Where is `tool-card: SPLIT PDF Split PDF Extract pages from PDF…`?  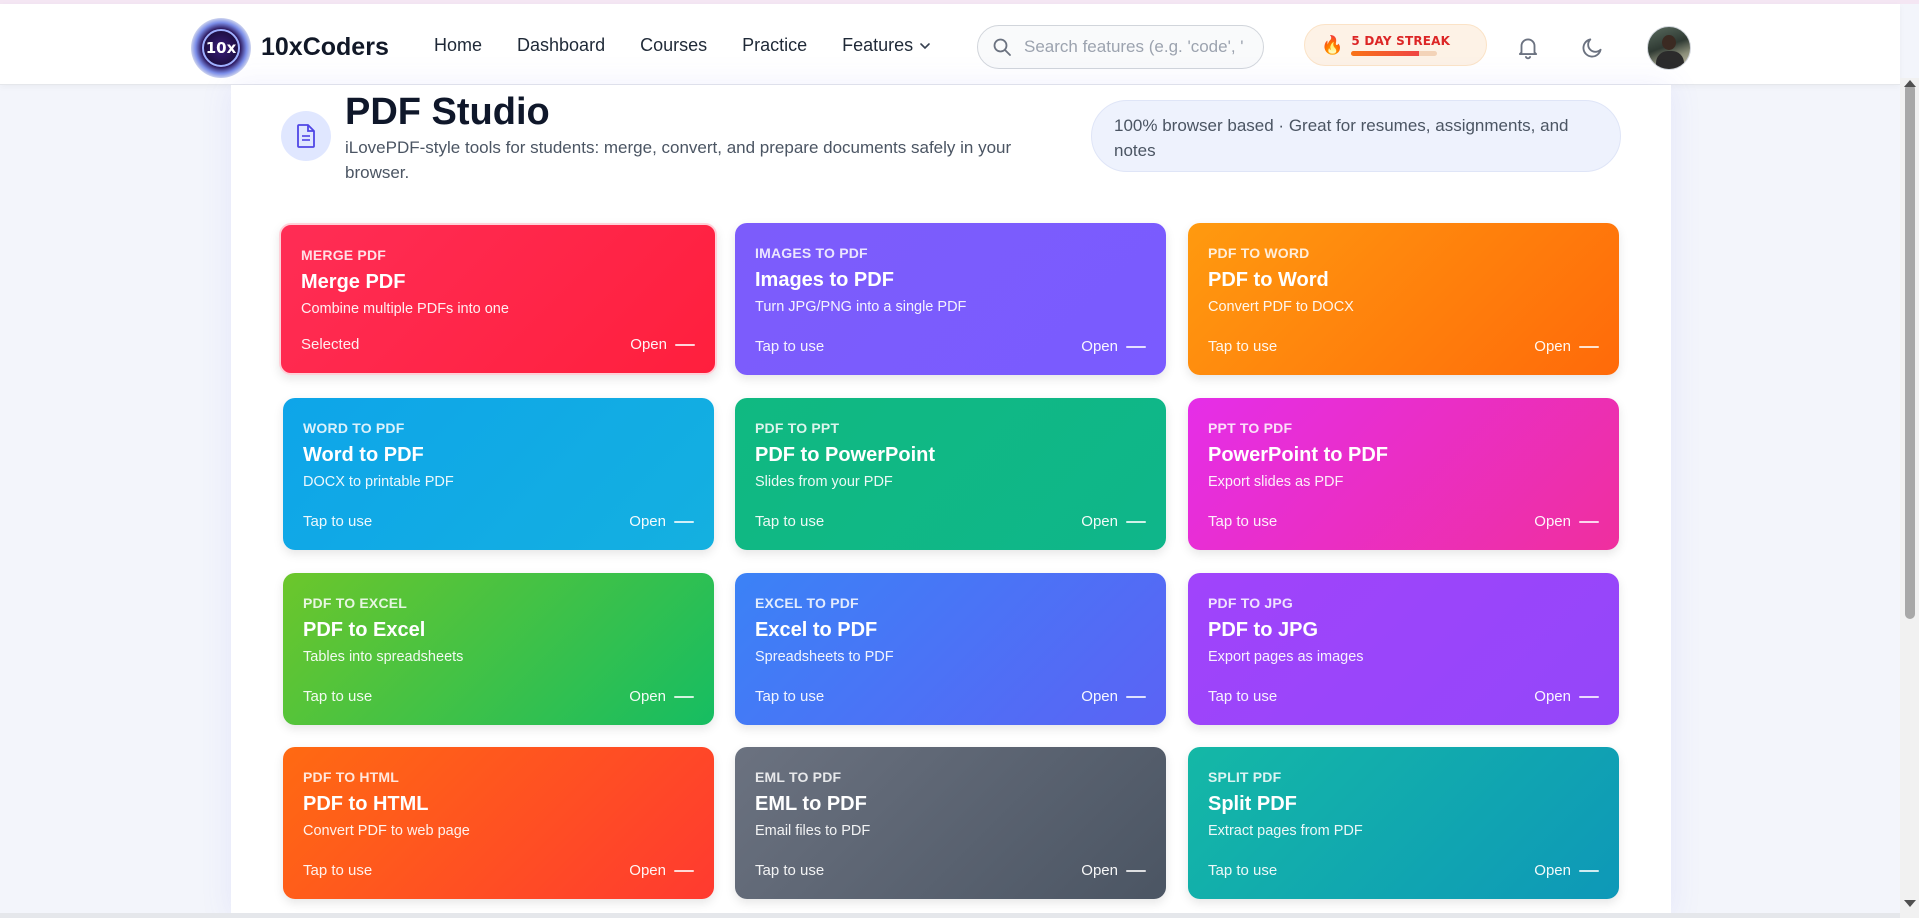
tool-card: SPLIT PDF Split PDF Extract pages from PDF… is located at coordinates (1403, 823).